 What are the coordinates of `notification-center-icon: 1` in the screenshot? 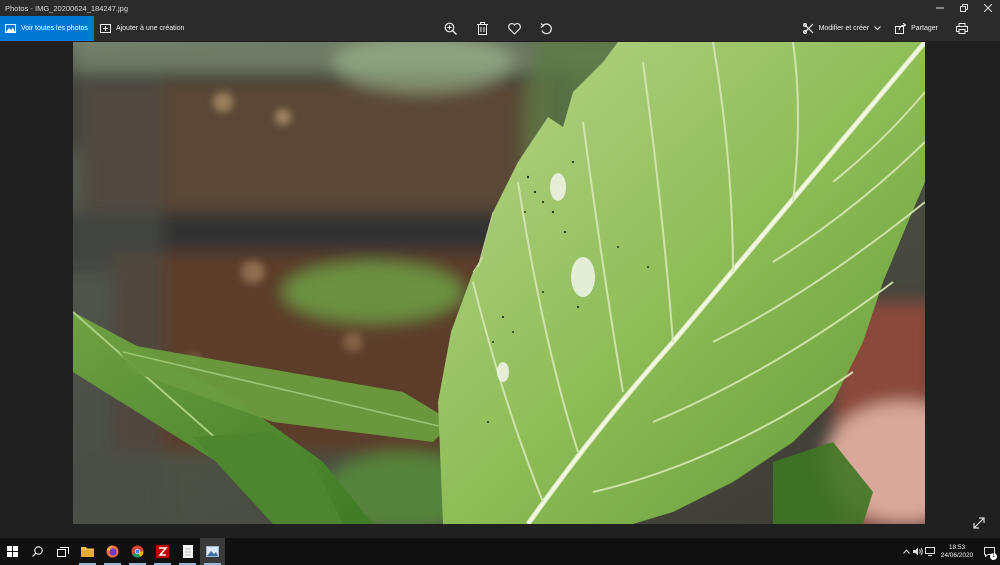 It's located at (989, 551).